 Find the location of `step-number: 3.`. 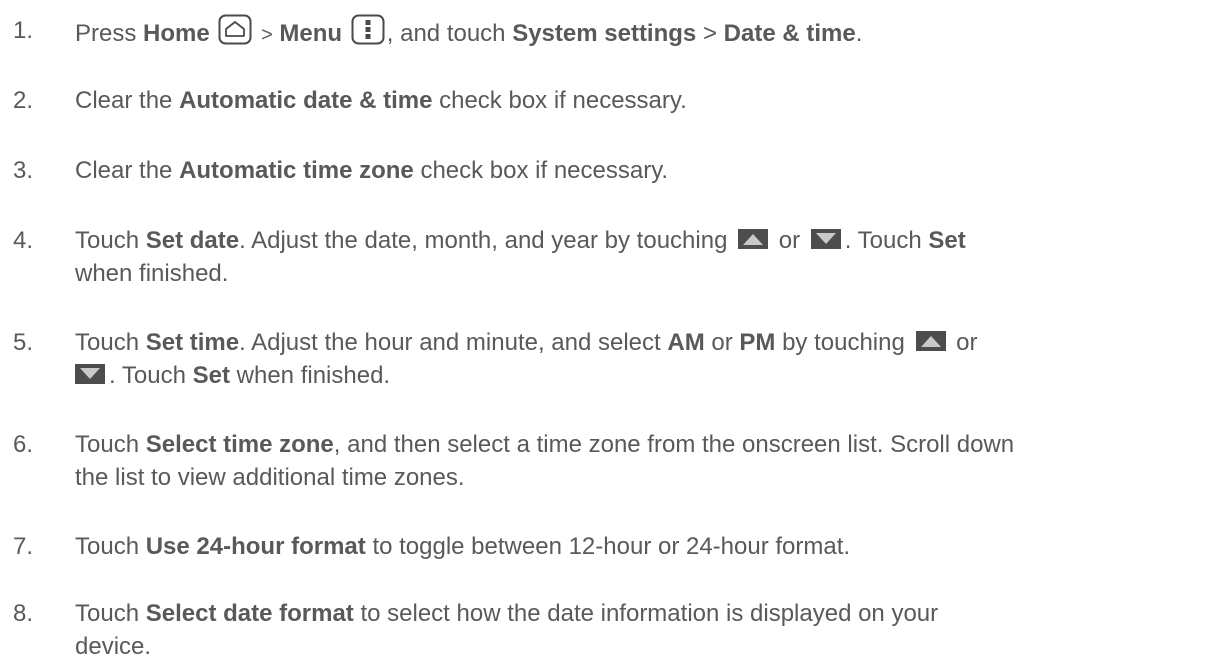

step-number: 3. is located at coordinates (23, 170).